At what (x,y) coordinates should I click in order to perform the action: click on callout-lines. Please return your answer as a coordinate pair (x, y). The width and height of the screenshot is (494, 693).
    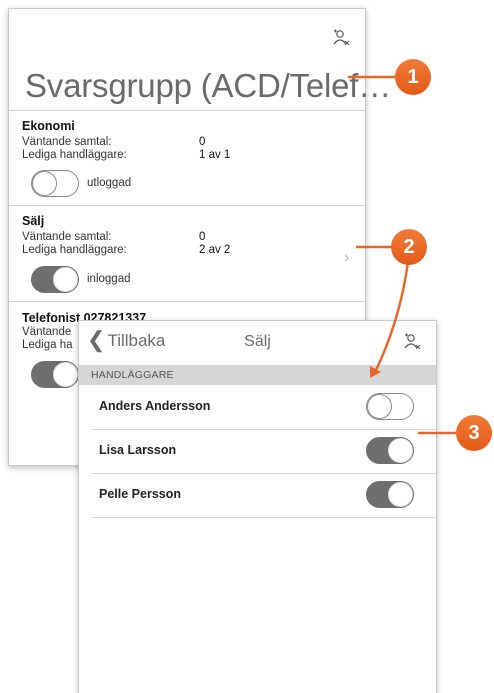
    Looking at the image, I should click on (403, 255).